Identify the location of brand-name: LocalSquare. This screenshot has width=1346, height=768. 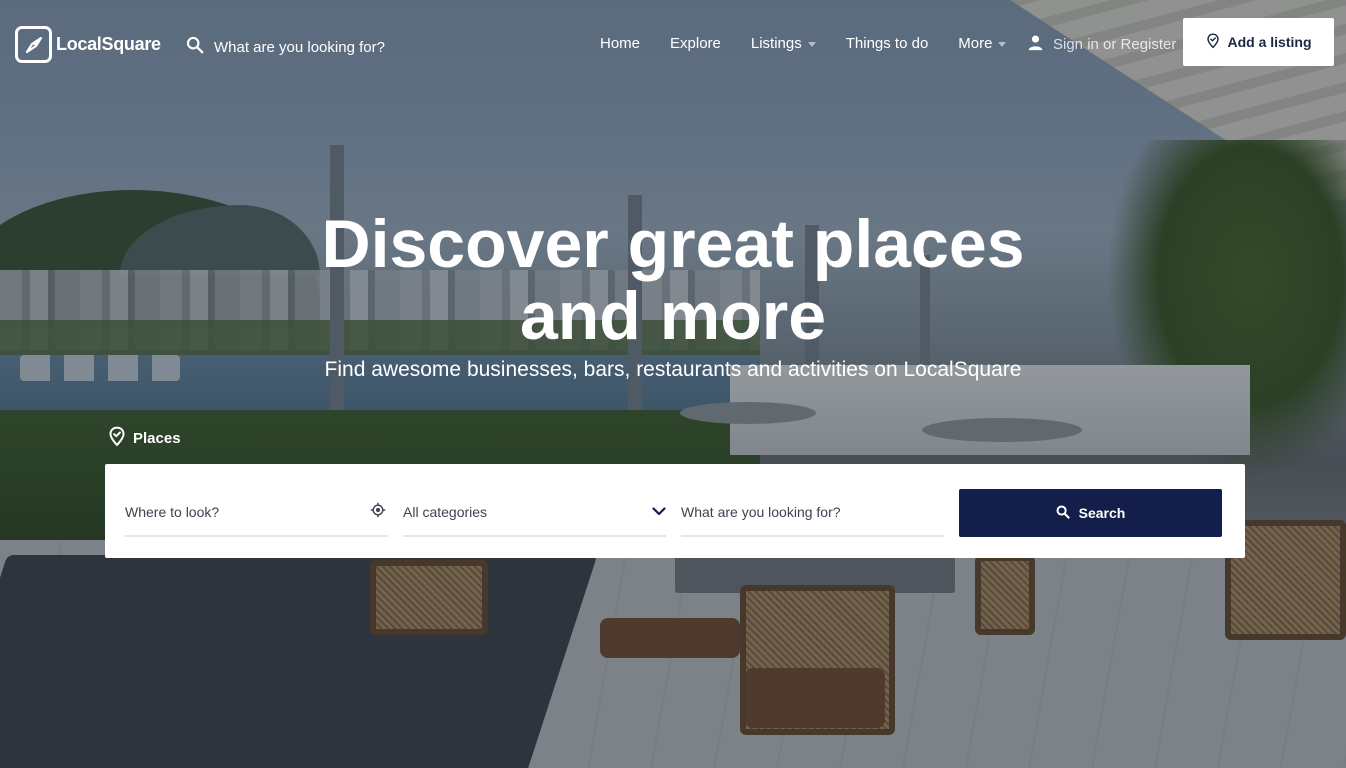
(108, 44).